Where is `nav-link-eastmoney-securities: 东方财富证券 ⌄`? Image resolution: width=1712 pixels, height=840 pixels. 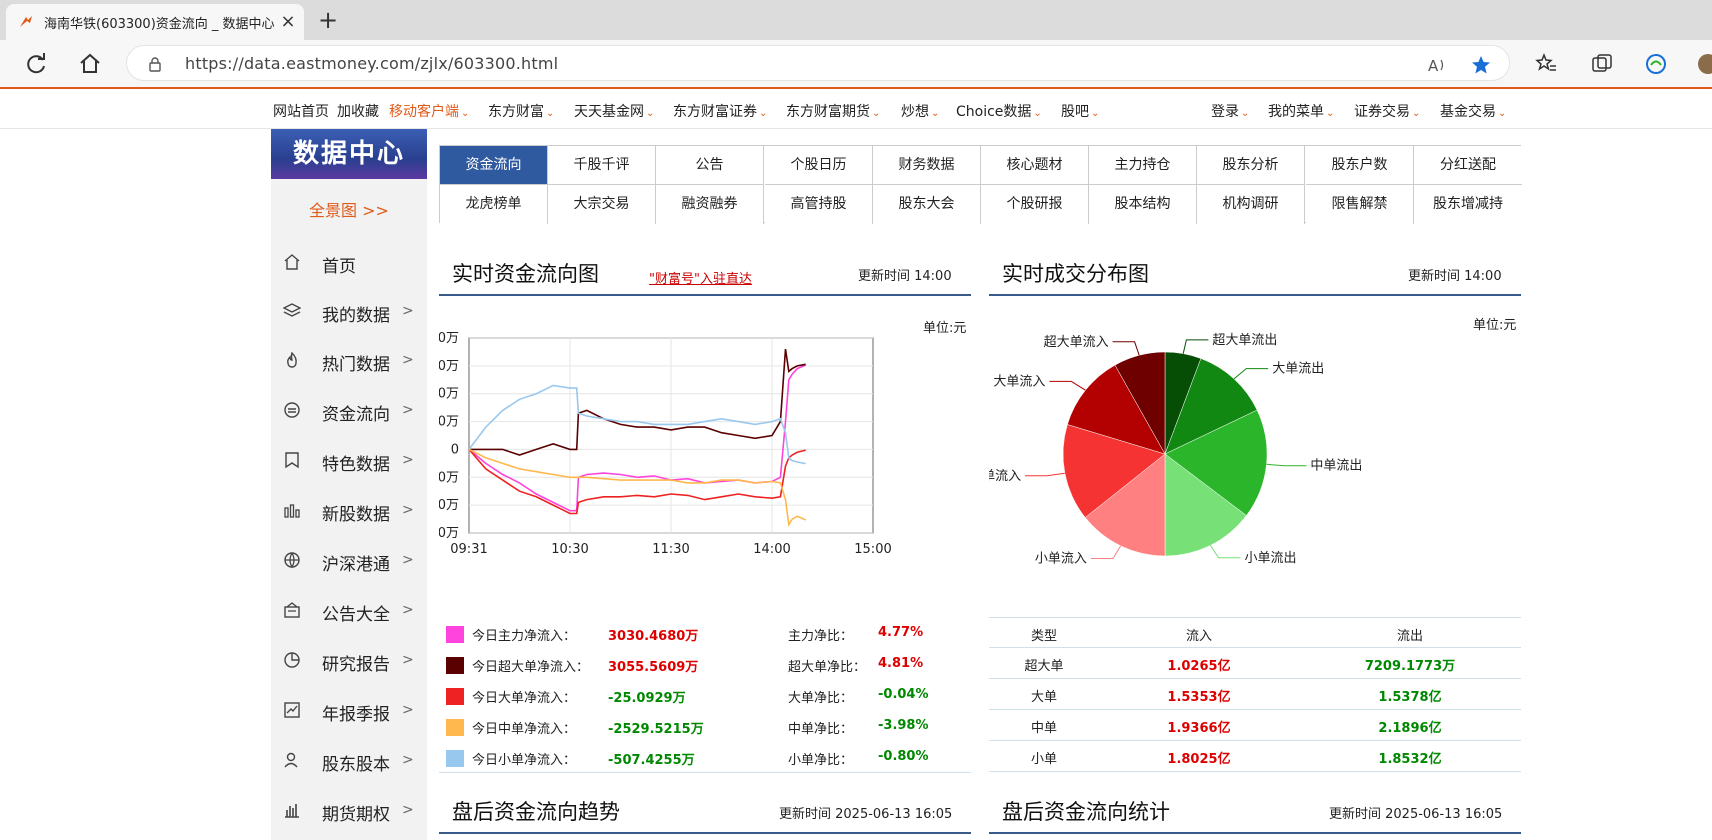 nav-link-eastmoney-securities: 东方财富证券 ⌄ is located at coordinates (720, 111).